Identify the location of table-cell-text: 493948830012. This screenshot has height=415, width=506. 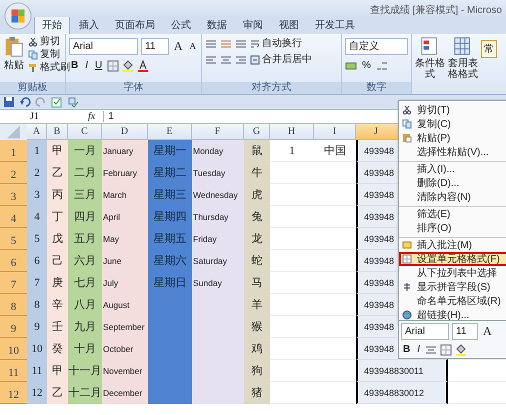
(394, 393).